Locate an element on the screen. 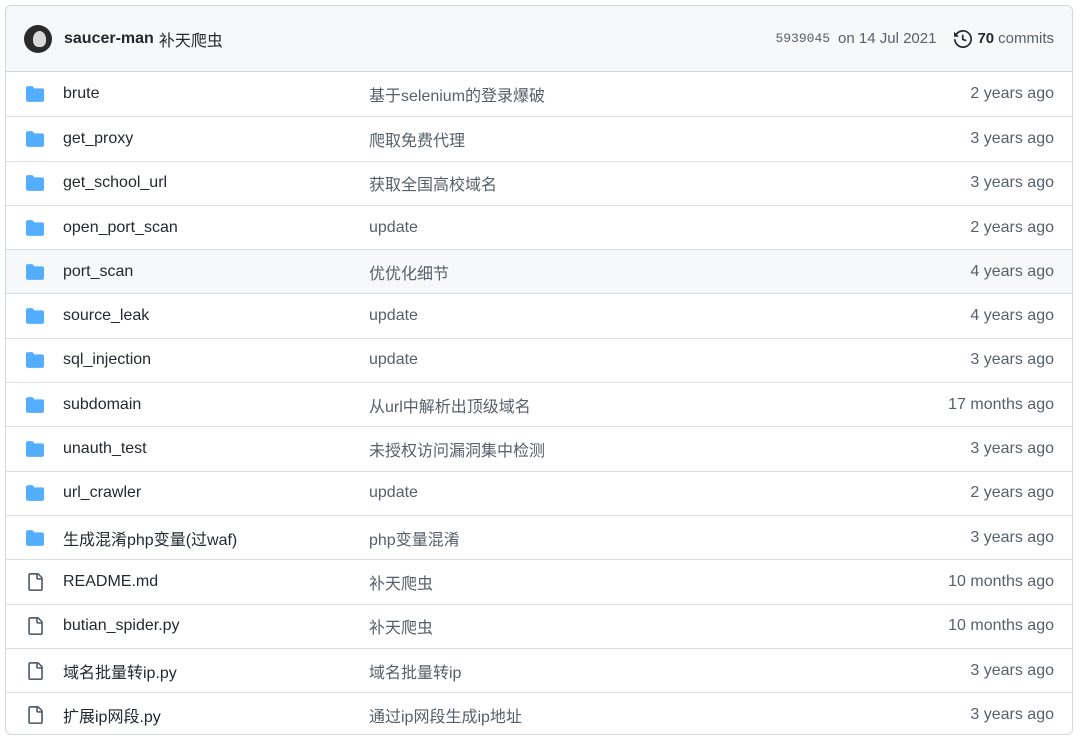  commit-message-link: 通过ip网段生成ip地址 is located at coordinates (669, 715).